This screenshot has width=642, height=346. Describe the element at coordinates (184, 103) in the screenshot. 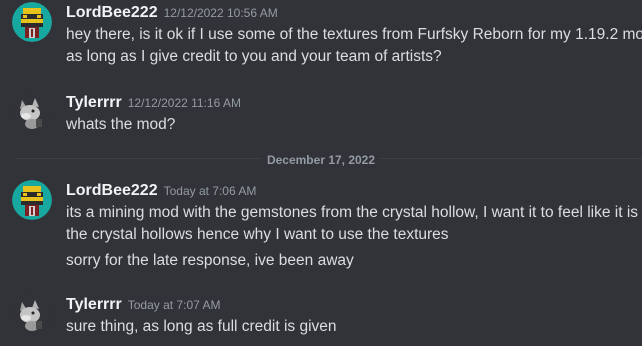

I see `timestamp: 12/12/2022 11:16 AM` at that location.